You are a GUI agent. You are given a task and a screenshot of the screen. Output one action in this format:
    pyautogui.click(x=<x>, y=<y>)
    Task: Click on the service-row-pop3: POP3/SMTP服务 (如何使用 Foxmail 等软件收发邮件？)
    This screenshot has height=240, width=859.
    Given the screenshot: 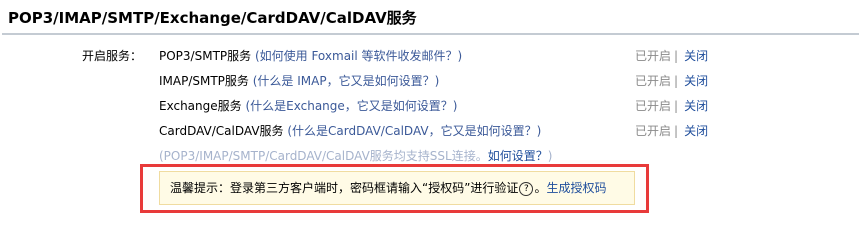 What is the action you would take?
    pyautogui.click(x=310, y=56)
    